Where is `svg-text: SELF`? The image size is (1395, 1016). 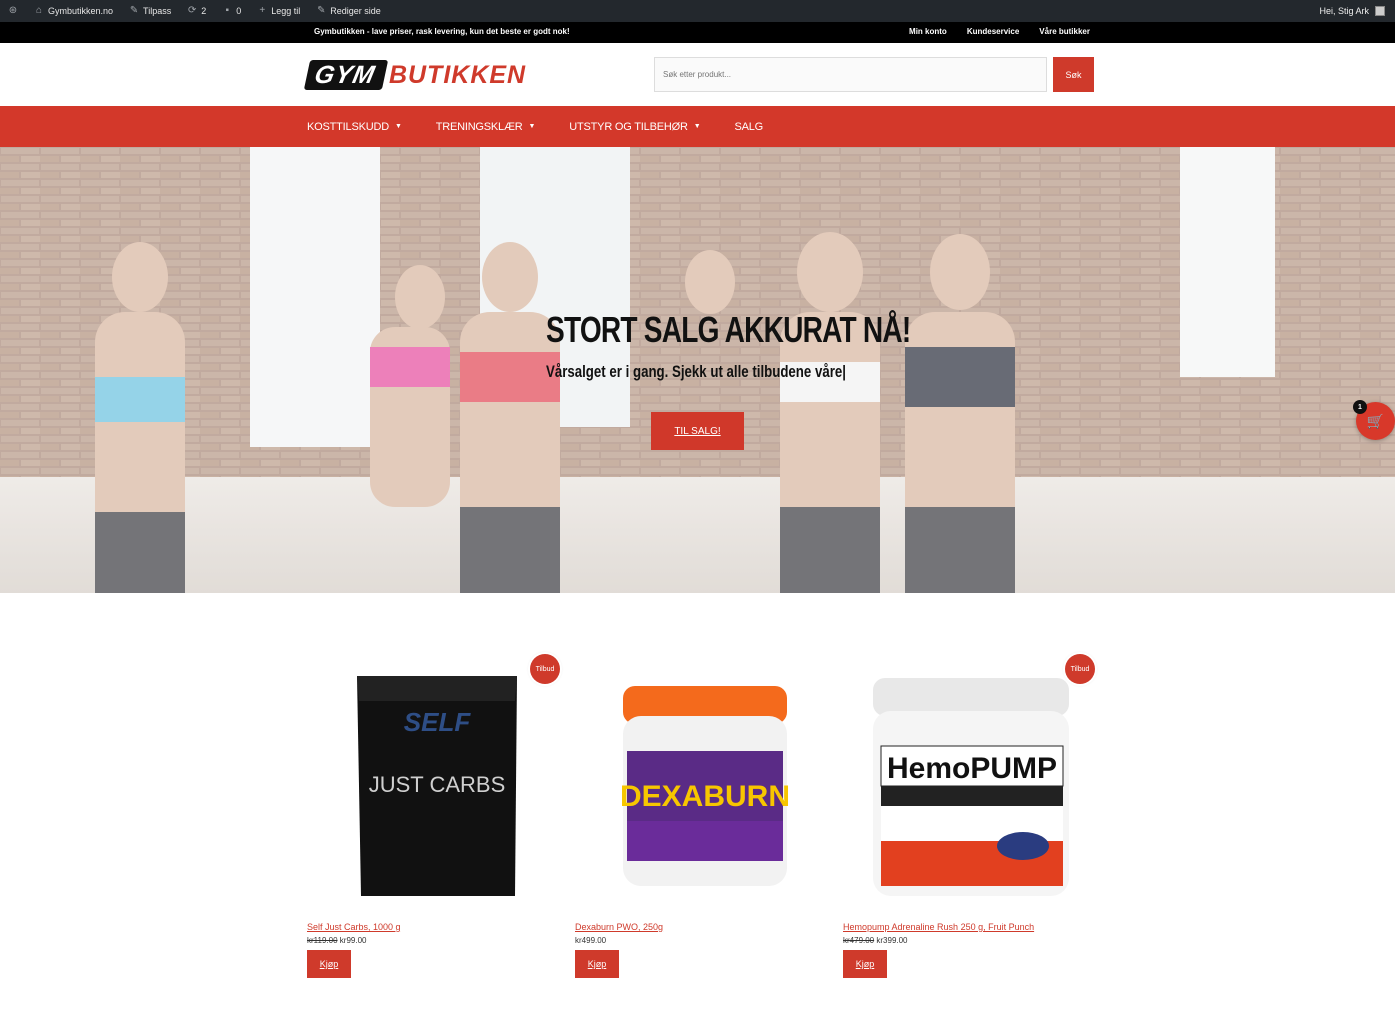 svg-text: SELF is located at coordinates (438, 722).